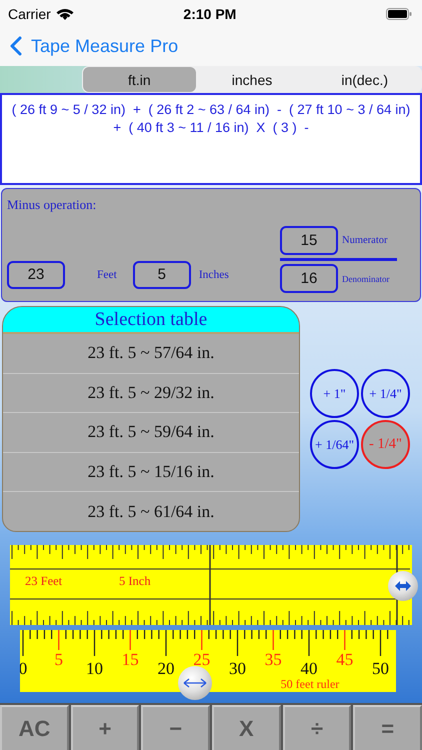 Image resolution: width=422 pixels, height=750 pixels. What do you see at coordinates (52, 205) in the screenshot?
I see `operation-title: Minus operation:` at bounding box center [52, 205].